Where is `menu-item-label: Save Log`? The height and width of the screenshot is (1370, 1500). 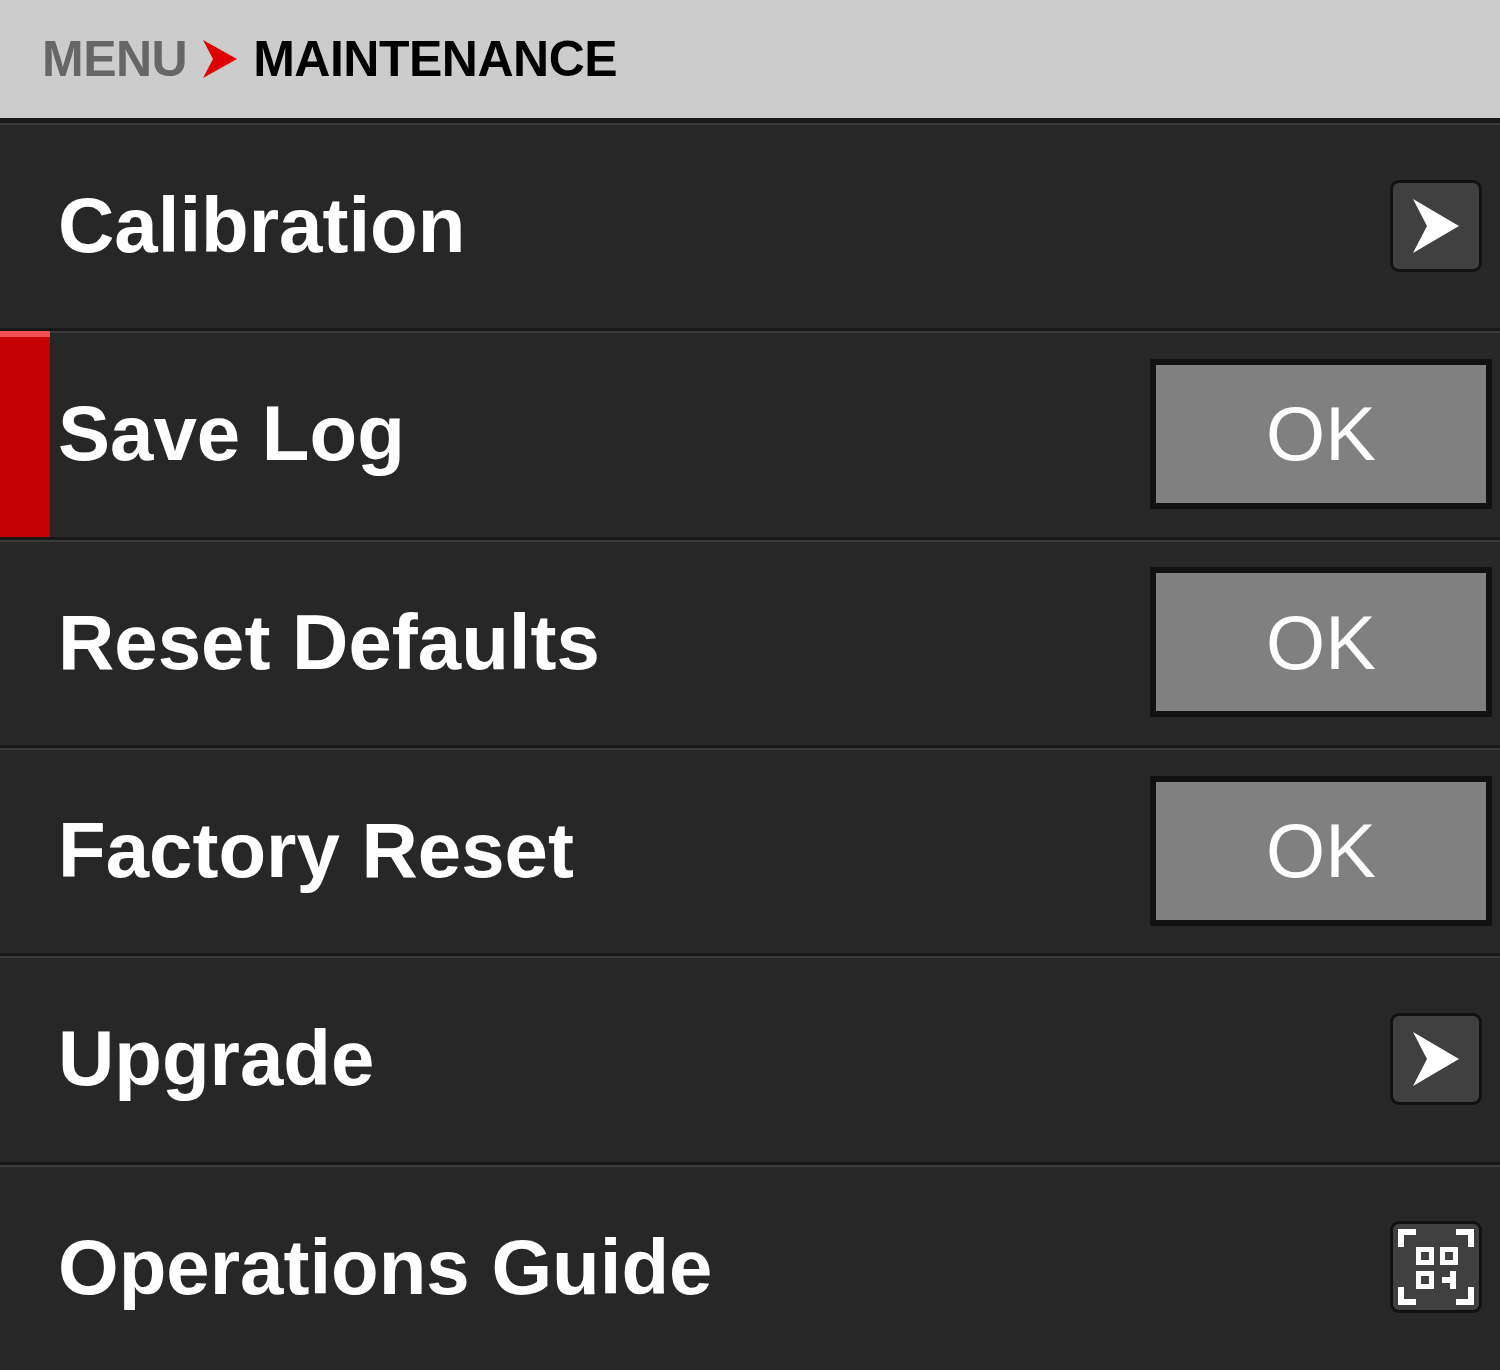
menu-item-label: Save Log is located at coordinates (604, 434).